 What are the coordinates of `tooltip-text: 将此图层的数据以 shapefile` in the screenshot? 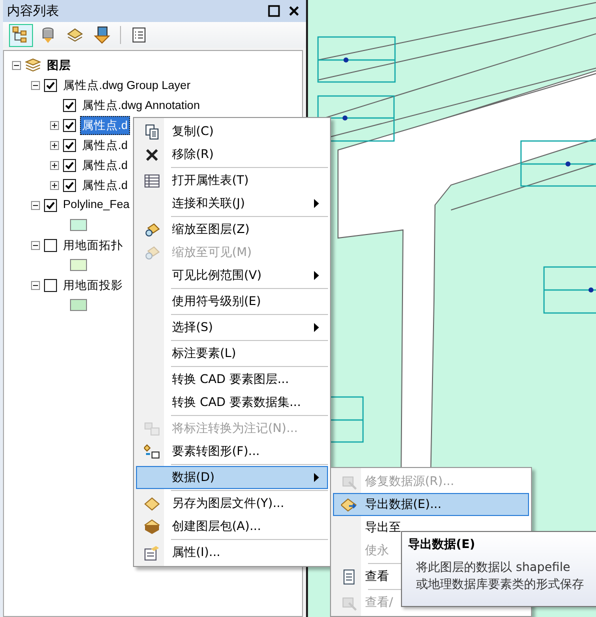 It's located at (493, 567).